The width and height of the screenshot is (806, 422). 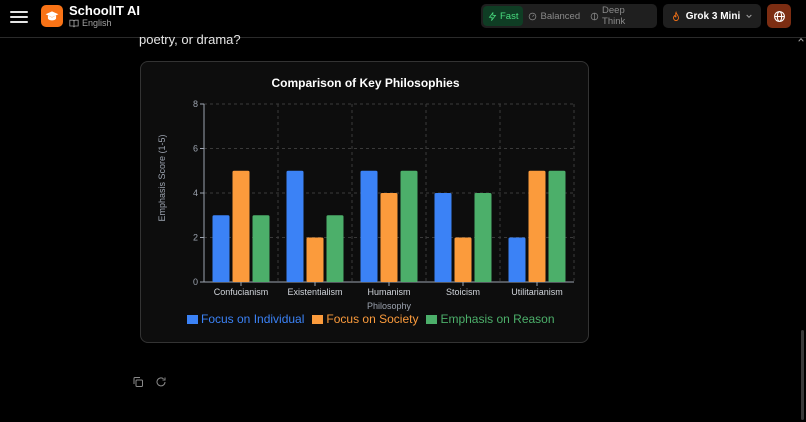 What do you see at coordinates (74, 23) in the screenshot?
I see `book-icon` at bounding box center [74, 23].